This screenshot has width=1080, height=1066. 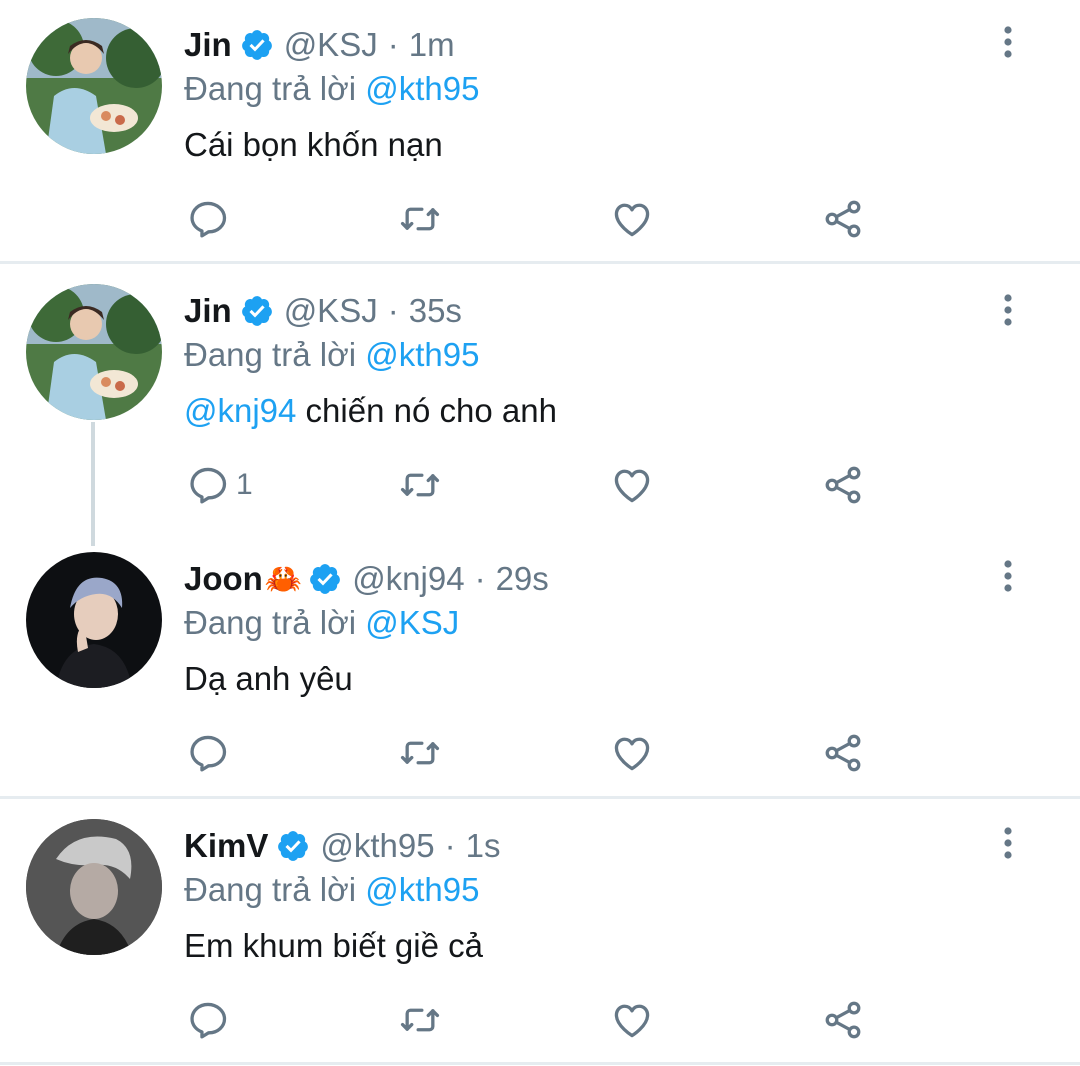 I want to click on timestamp: 29s, so click(x=522, y=579).